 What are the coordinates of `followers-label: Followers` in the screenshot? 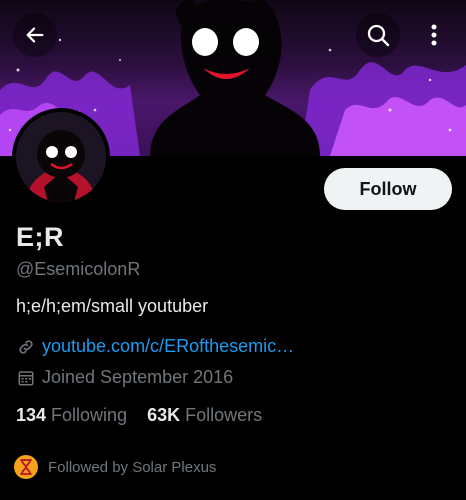 It's located at (224, 415).